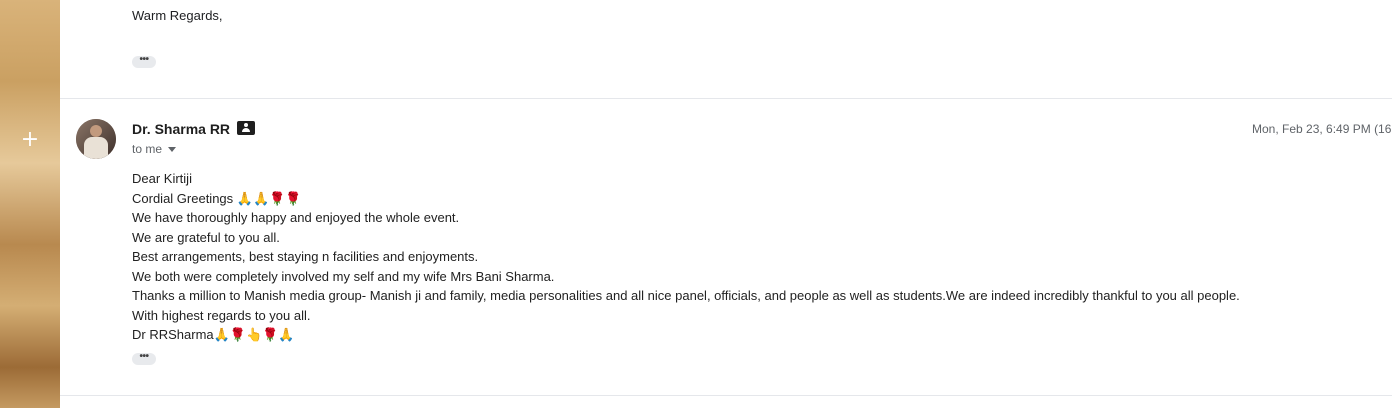  Describe the element at coordinates (177, 15) in the screenshot. I see `previous-message-closing: Warm Regards,` at that location.